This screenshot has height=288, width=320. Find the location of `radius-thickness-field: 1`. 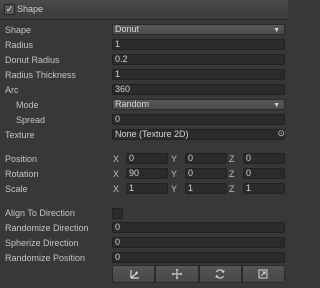

radius-thickness-field: 1 is located at coordinates (198, 74).